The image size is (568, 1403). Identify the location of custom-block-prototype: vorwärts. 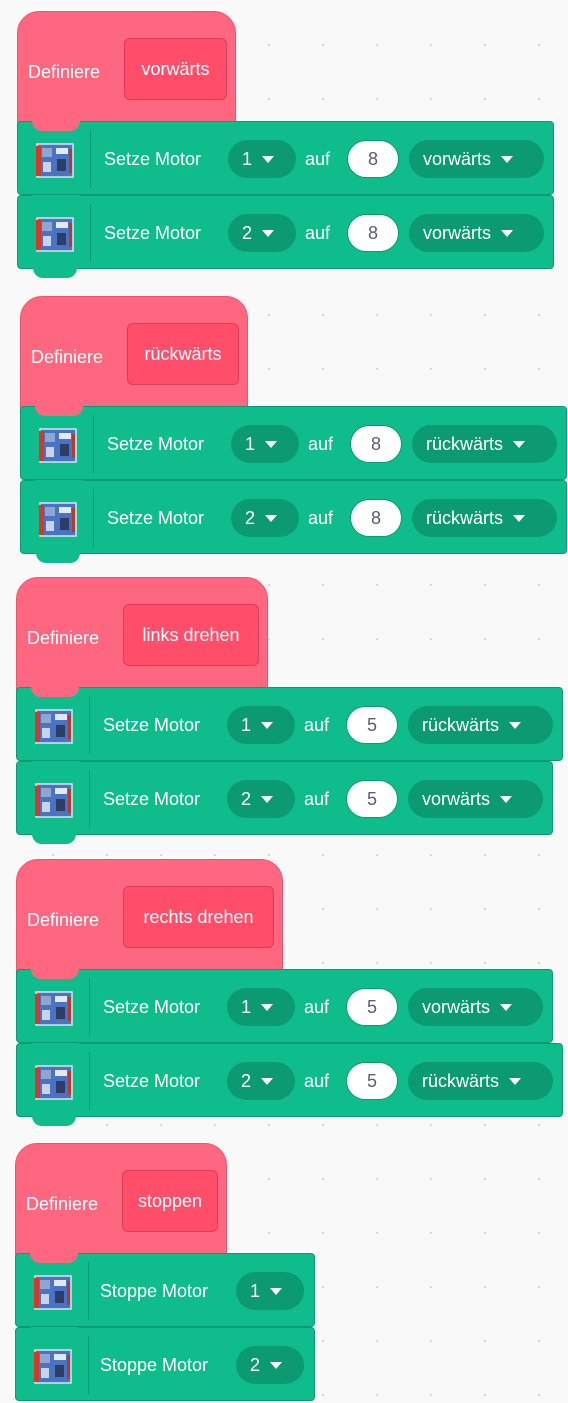
(175, 69).